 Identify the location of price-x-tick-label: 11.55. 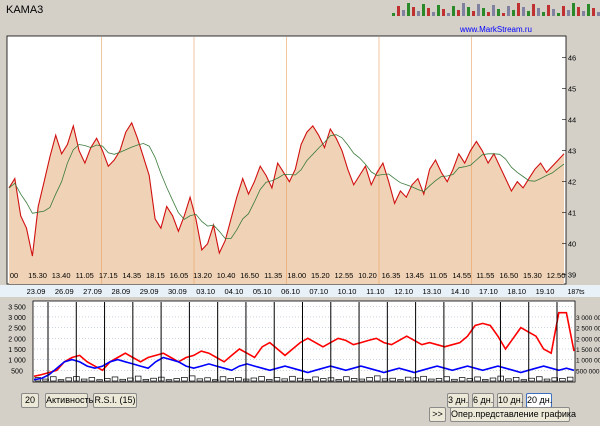
(485, 275).